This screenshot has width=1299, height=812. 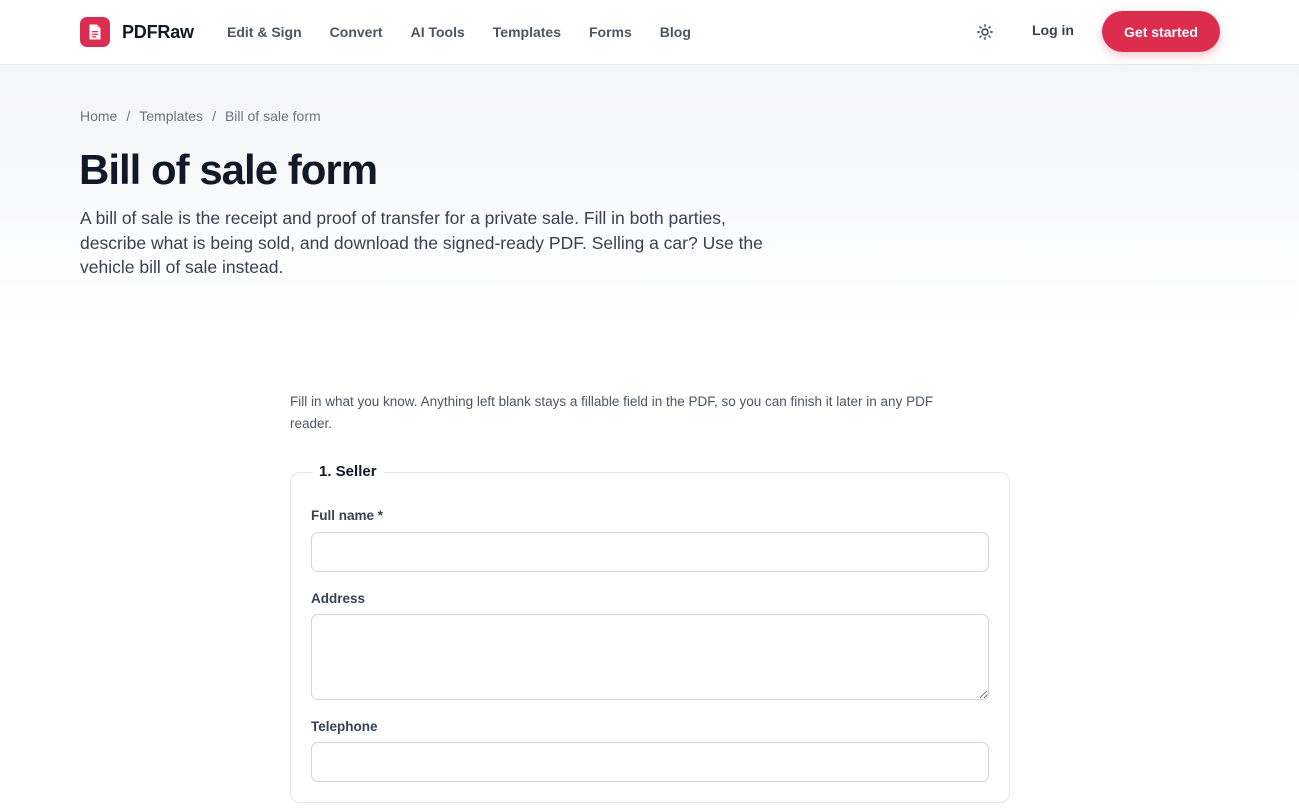 What do you see at coordinates (650, 657) in the screenshot?
I see `address-textarea` at bounding box center [650, 657].